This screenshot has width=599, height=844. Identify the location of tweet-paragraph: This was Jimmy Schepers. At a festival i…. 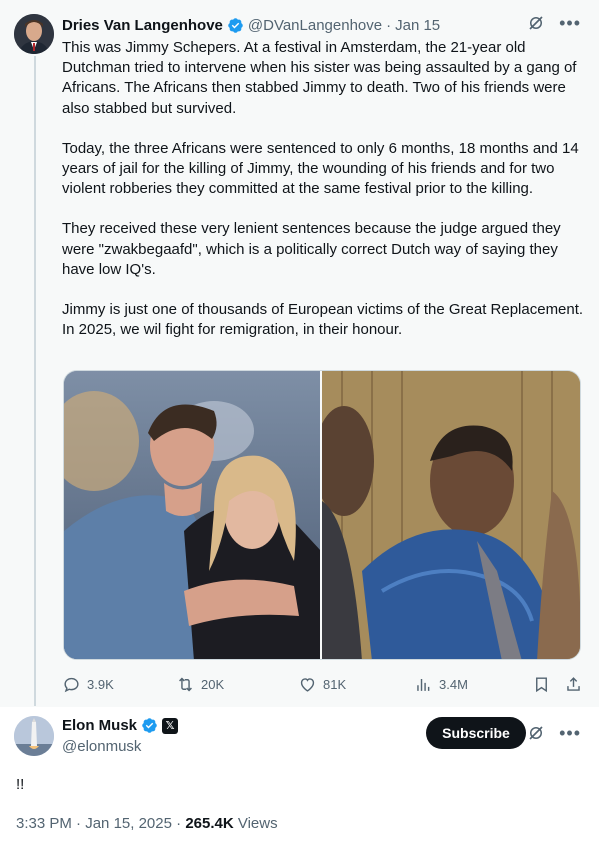
(319, 78).